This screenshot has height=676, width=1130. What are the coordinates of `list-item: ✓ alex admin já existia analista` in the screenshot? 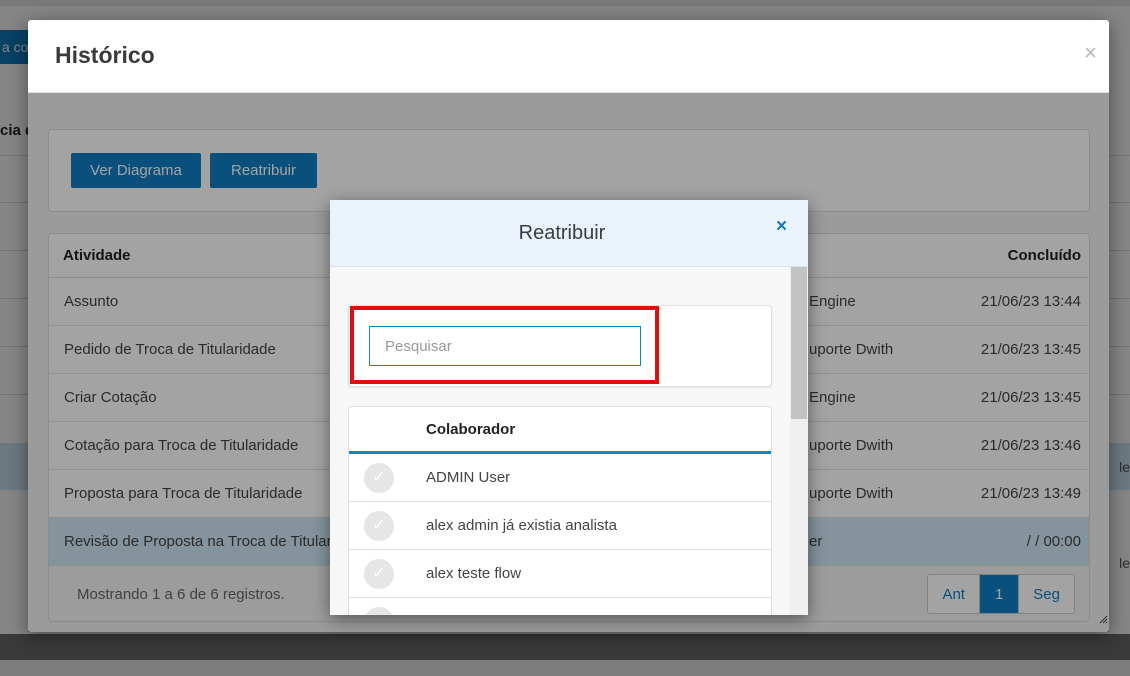 It's located at (560, 526).